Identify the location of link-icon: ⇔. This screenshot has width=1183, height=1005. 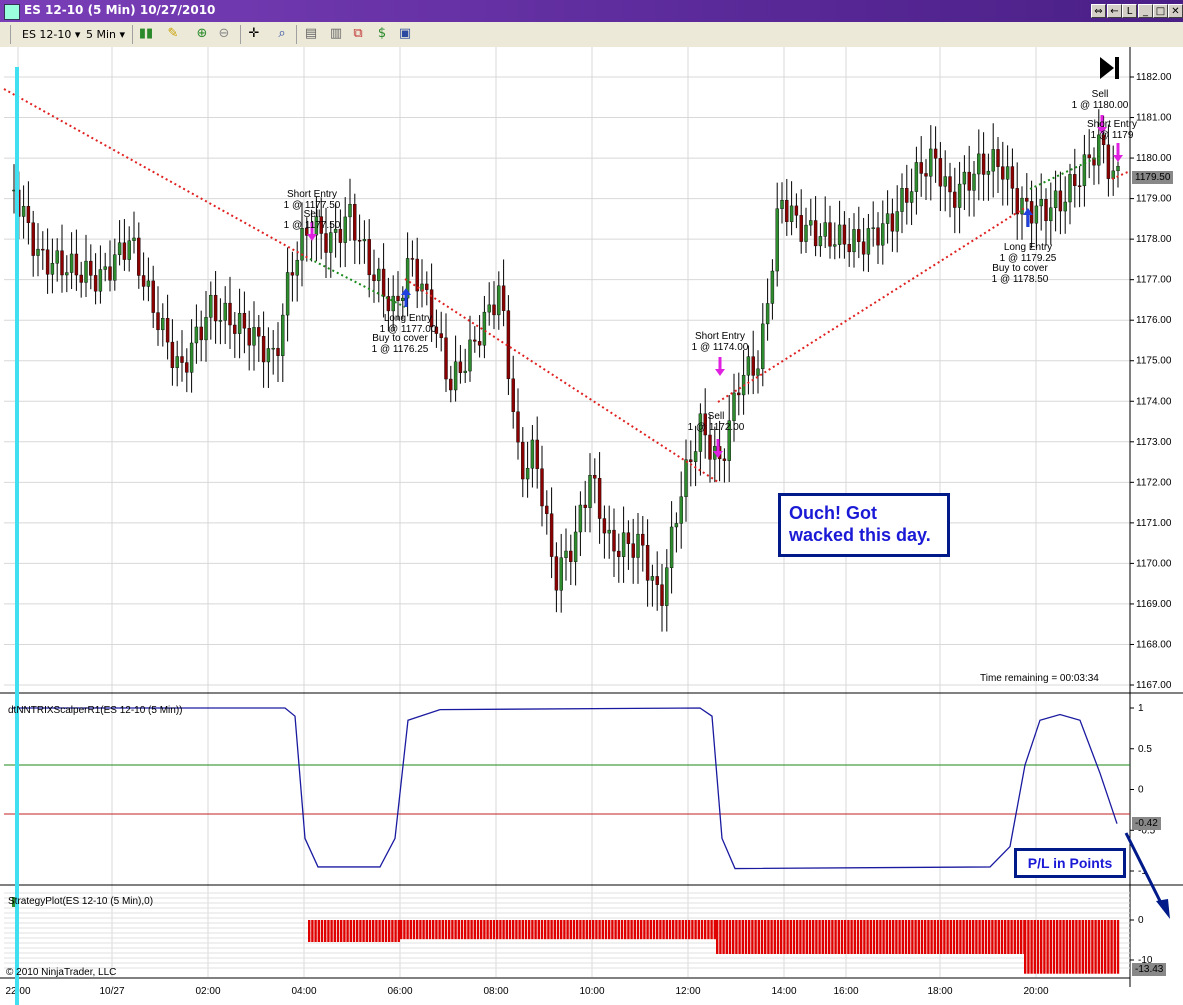
(1098, 11).